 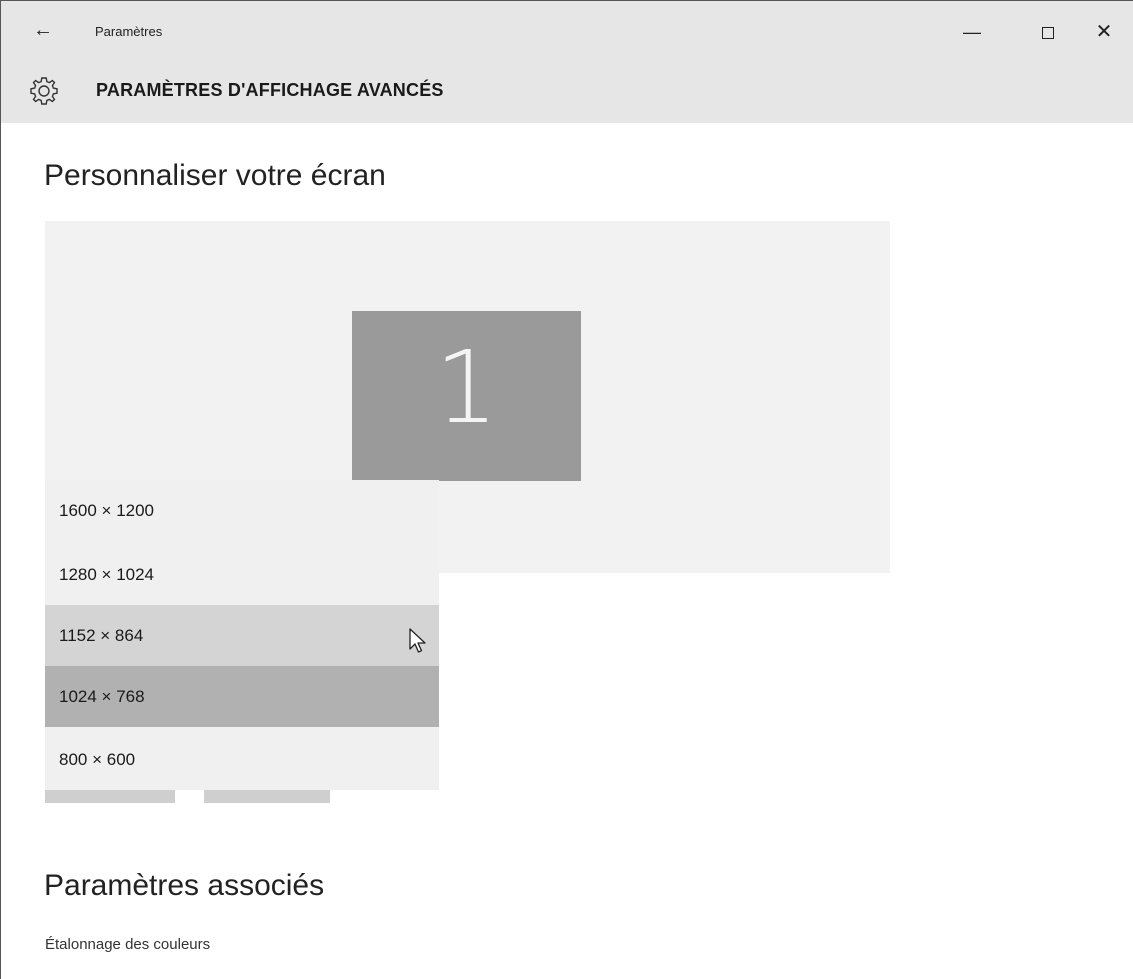 I want to click on mouse-cursor-icon, so click(x=417, y=640).